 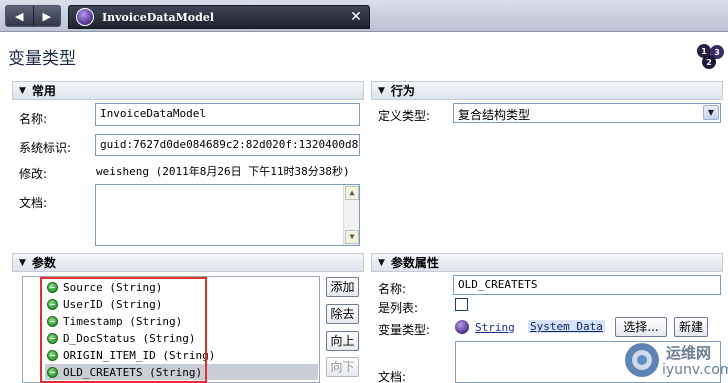 I want to click on param-properties-section-title: 参数属性, so click(x=414, y=263).